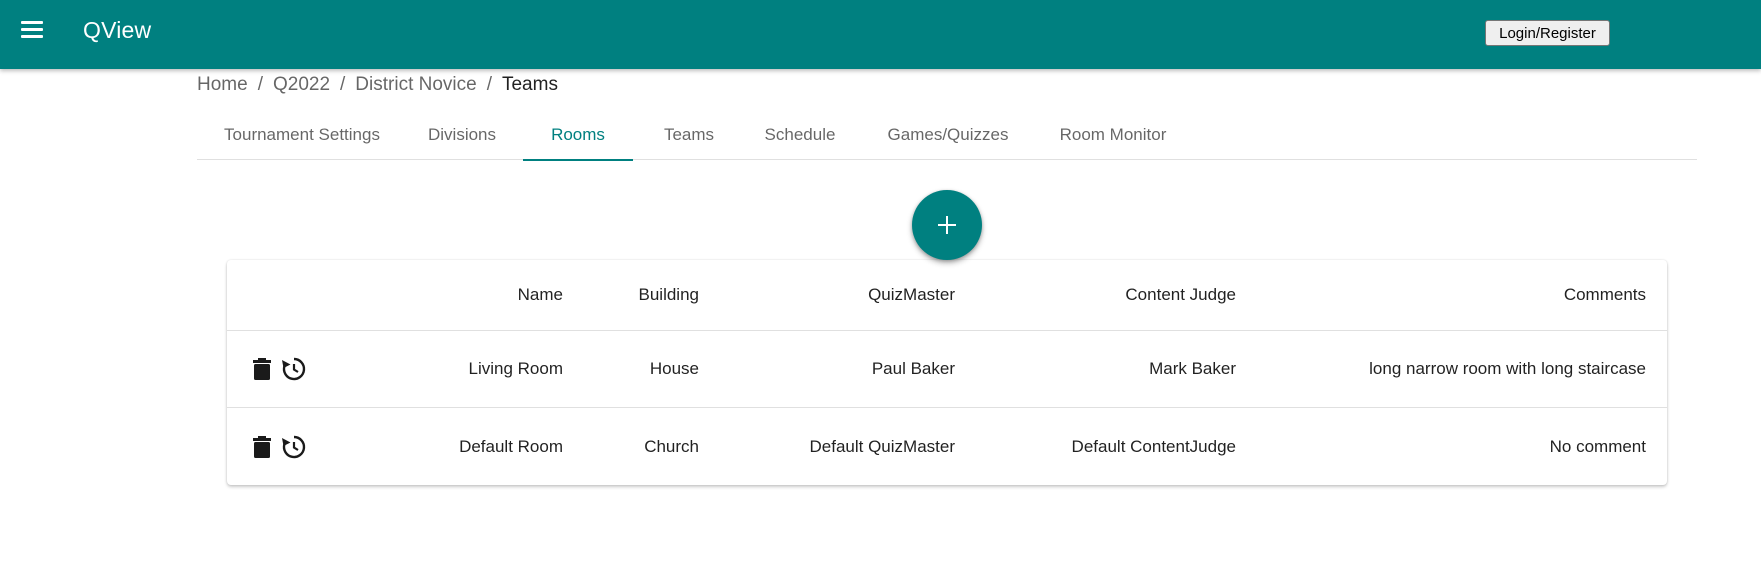  I want to click on tab-divisions: Divisions, so click(462, 134).